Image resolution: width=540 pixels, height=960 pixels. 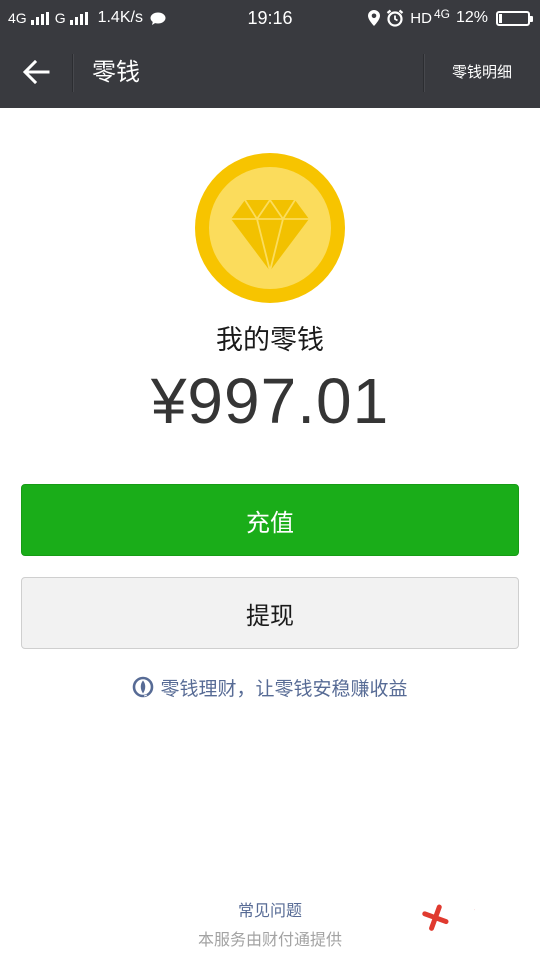 I want to click on withdraw-button-label: 提现, so click(x=270, y=615).